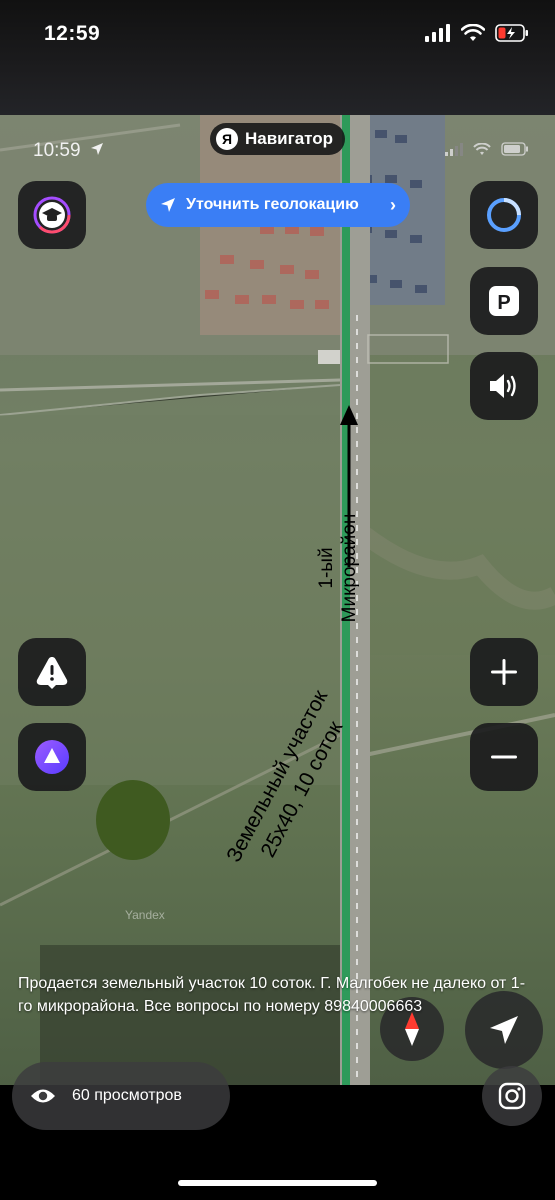  I want to click on app-title-pill: Я Навигатор, so click(278, 139).